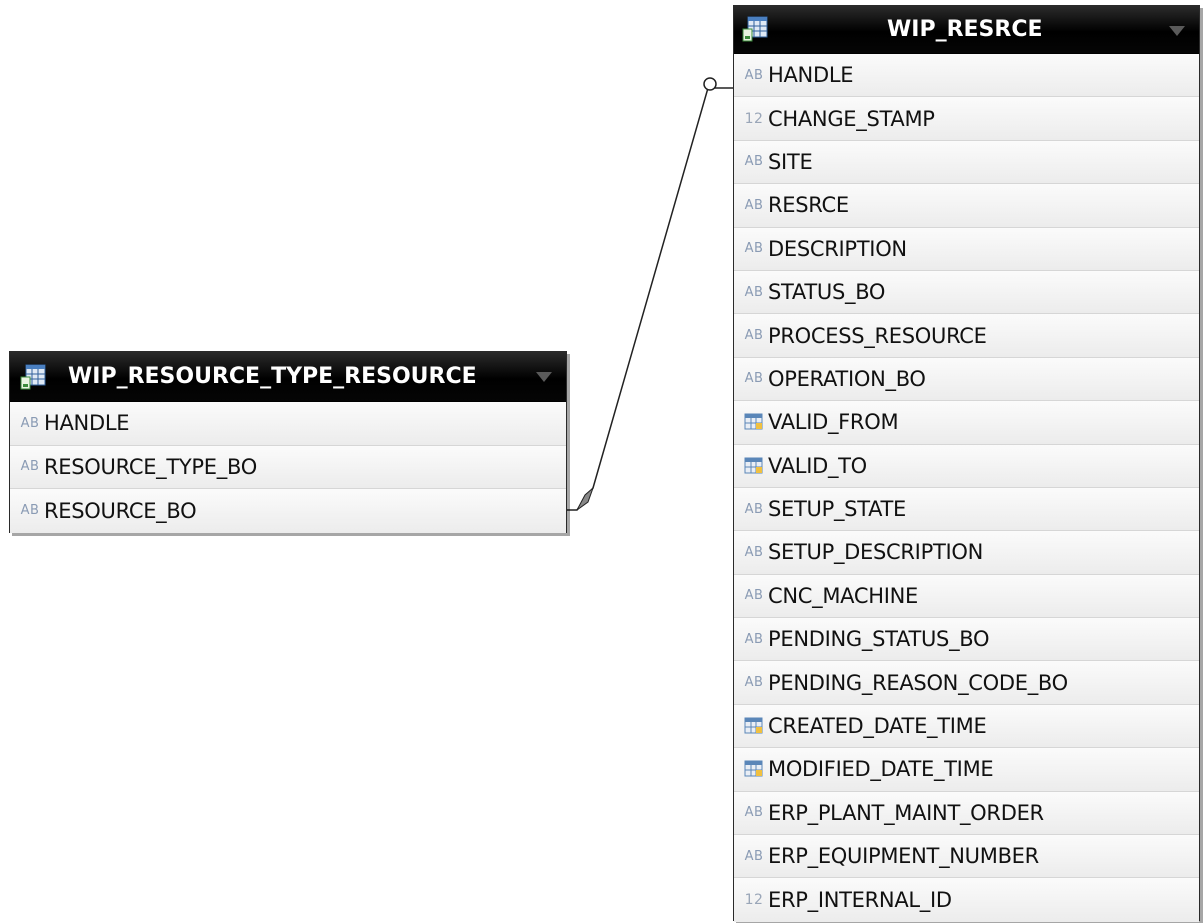  Describe the element at coordinates (877, 335) in the screenshot. I see `column-name: PROCESS_RESOURCE` at that location.